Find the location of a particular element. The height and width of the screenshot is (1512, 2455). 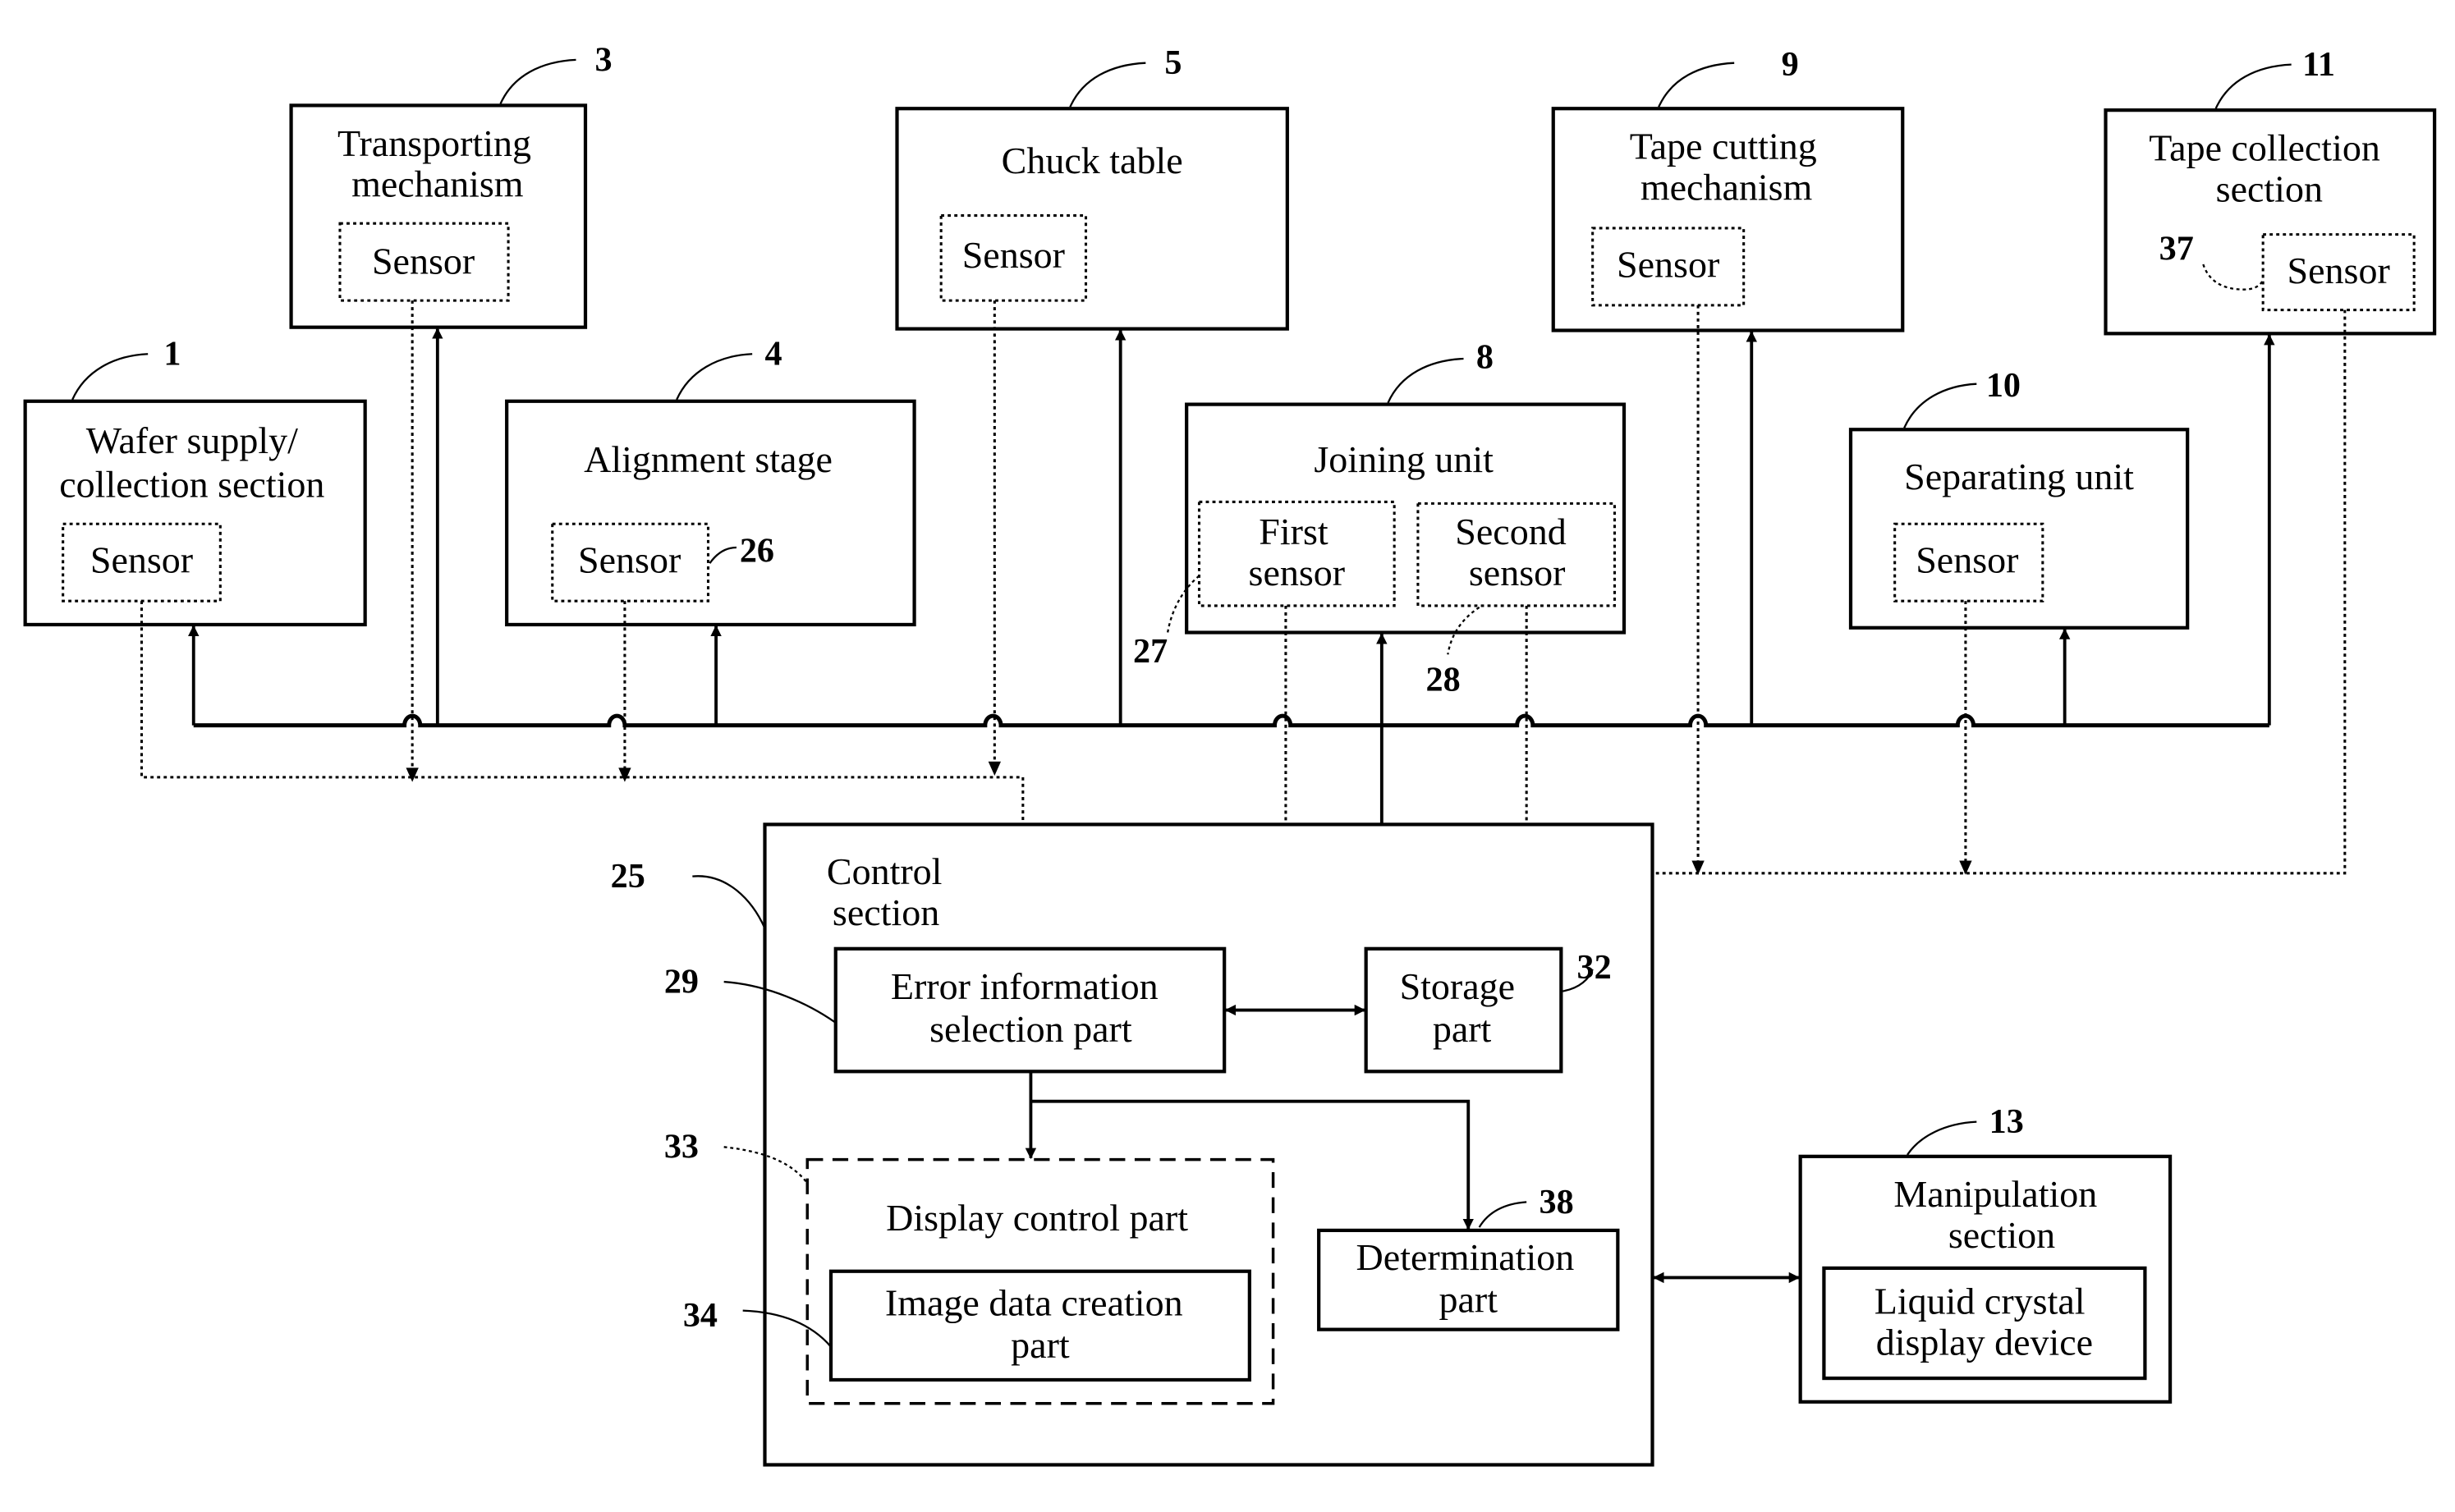

display-control-label: Display control part is located at coordinates (1037, 1218).